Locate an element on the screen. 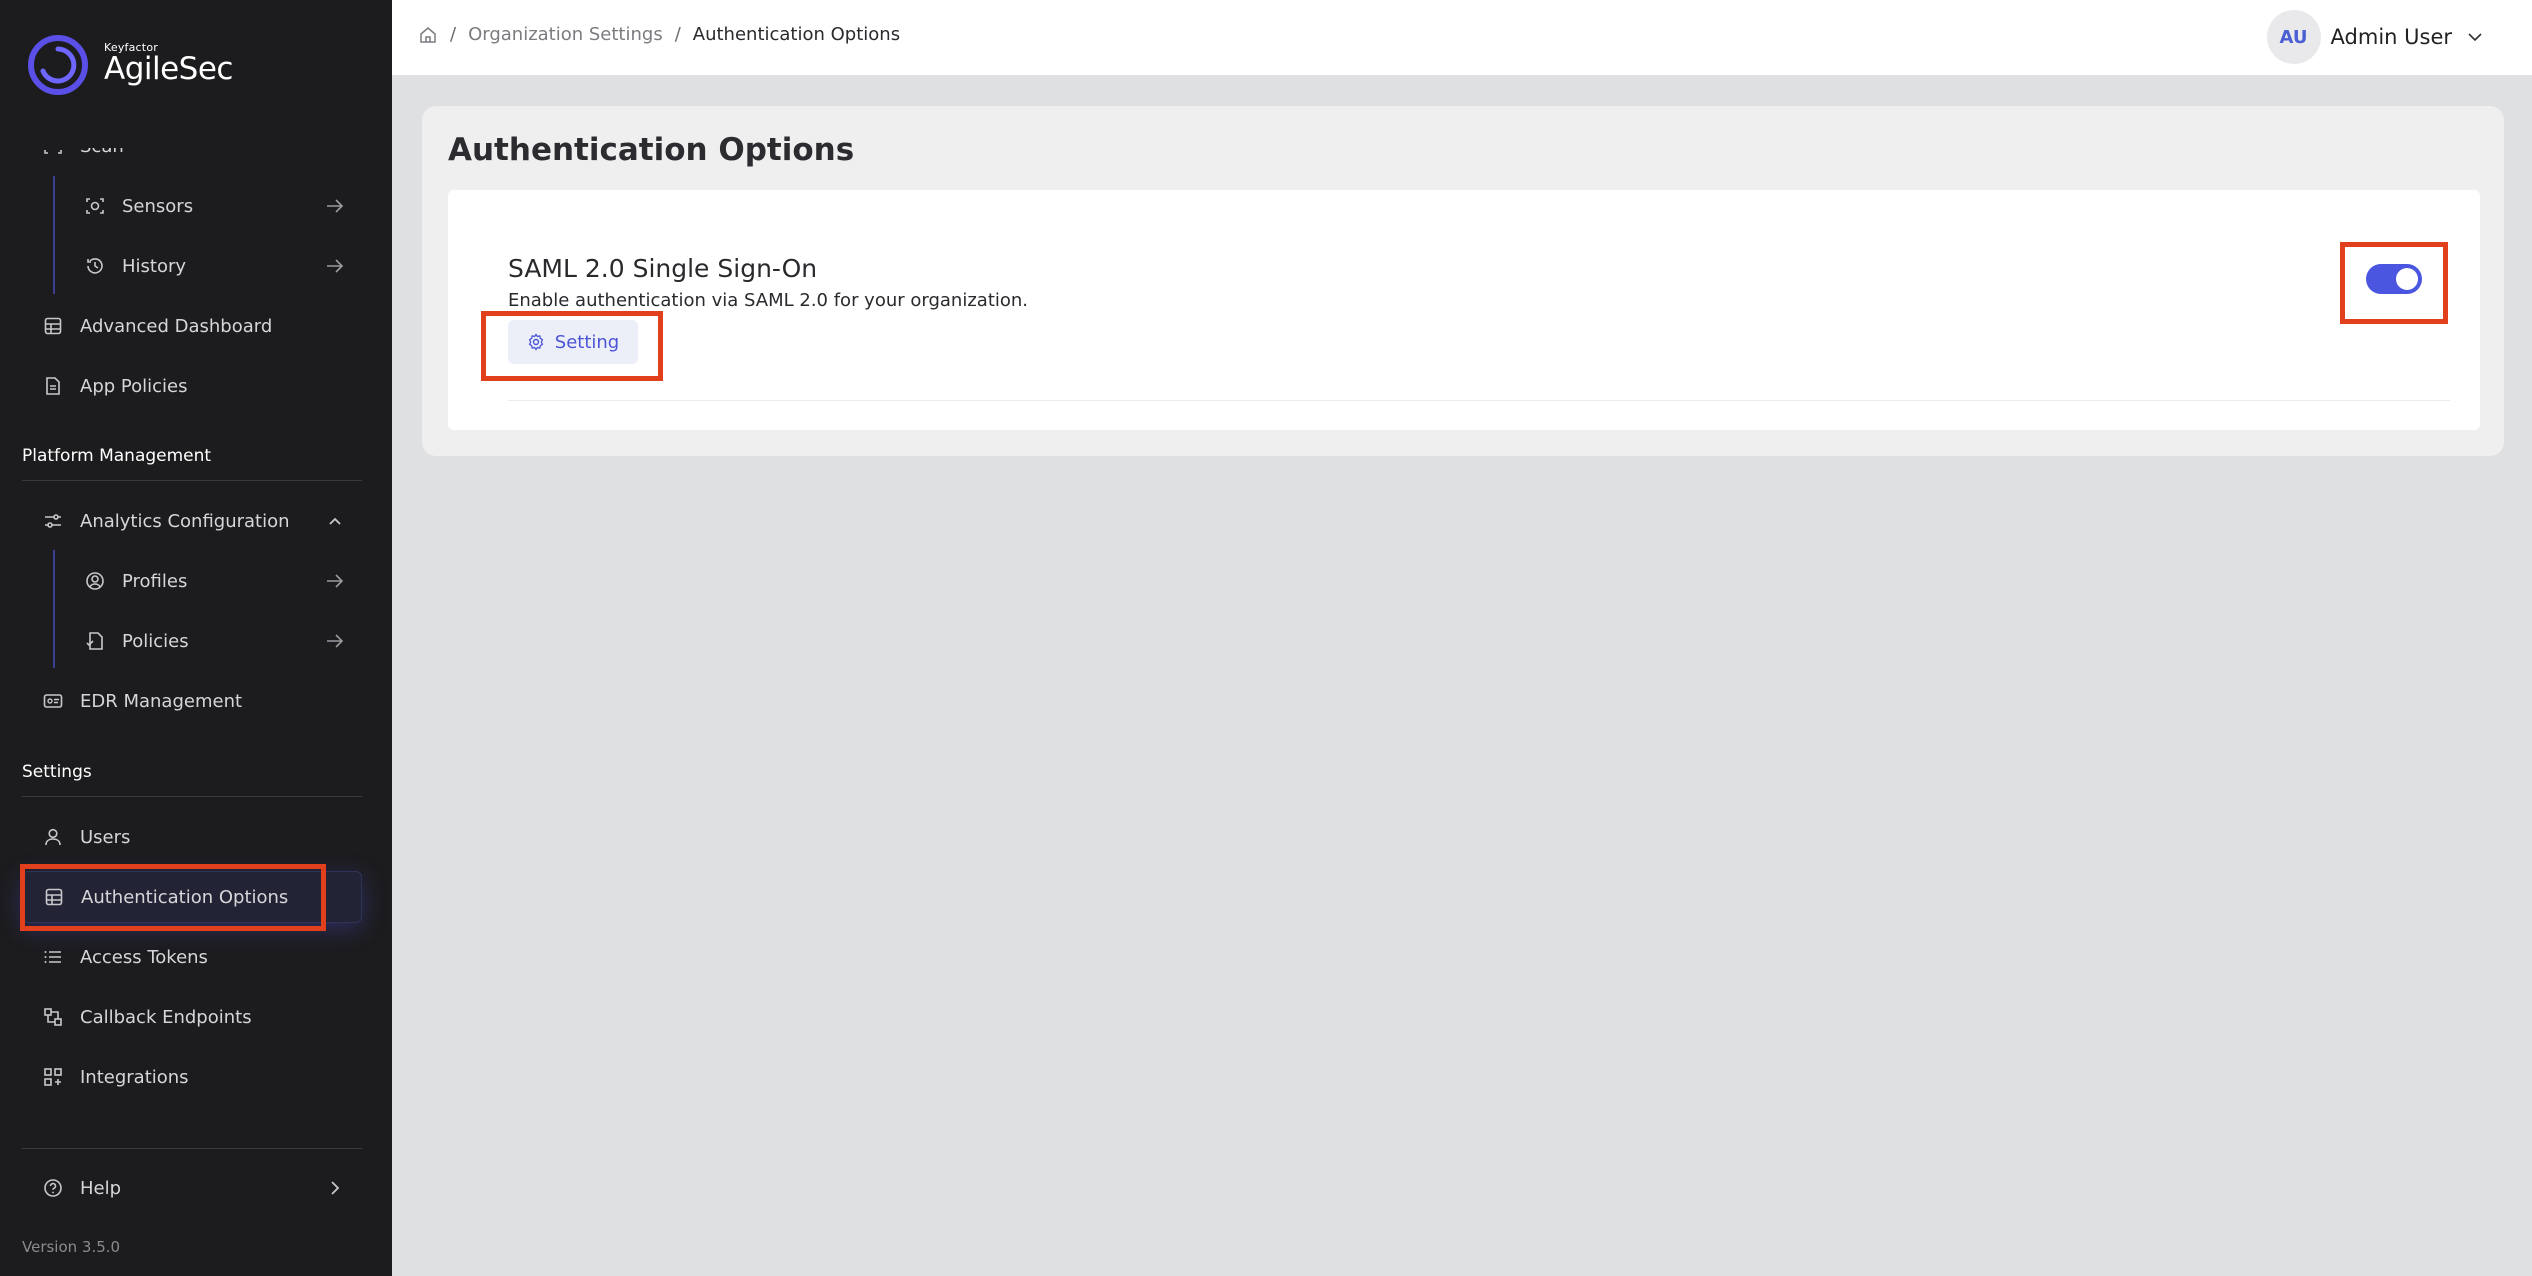  chevron-down-icon is located at coordinates (2475, 37).